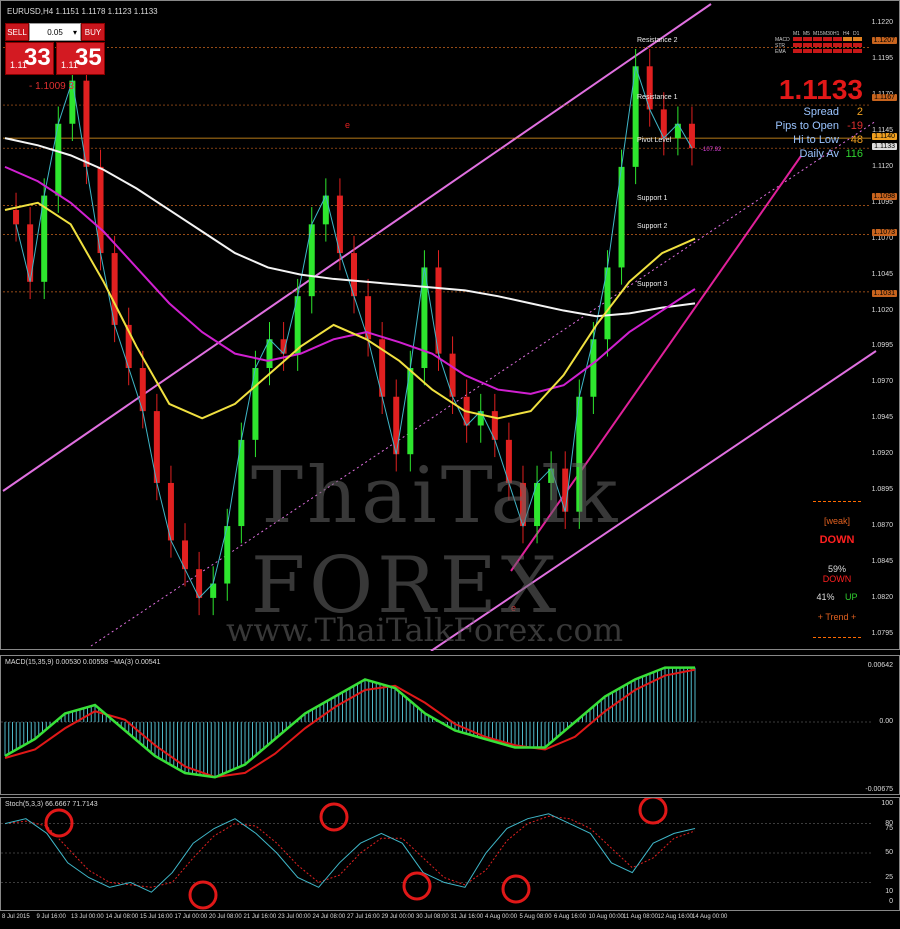 Image resolution: width=900 pixels, height=929 pixels. Describe the element at coordinates (711, 150) in the screenshot. I see `pivot-marker: -107.92` at that location.